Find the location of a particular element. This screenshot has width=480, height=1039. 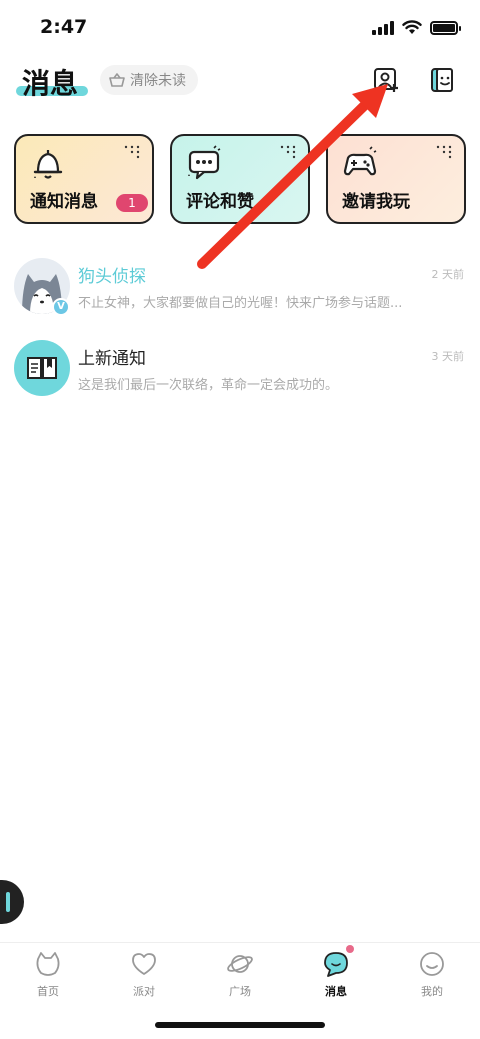

clear-unread-label: 清除未读 is located at coordinates (158, 81).